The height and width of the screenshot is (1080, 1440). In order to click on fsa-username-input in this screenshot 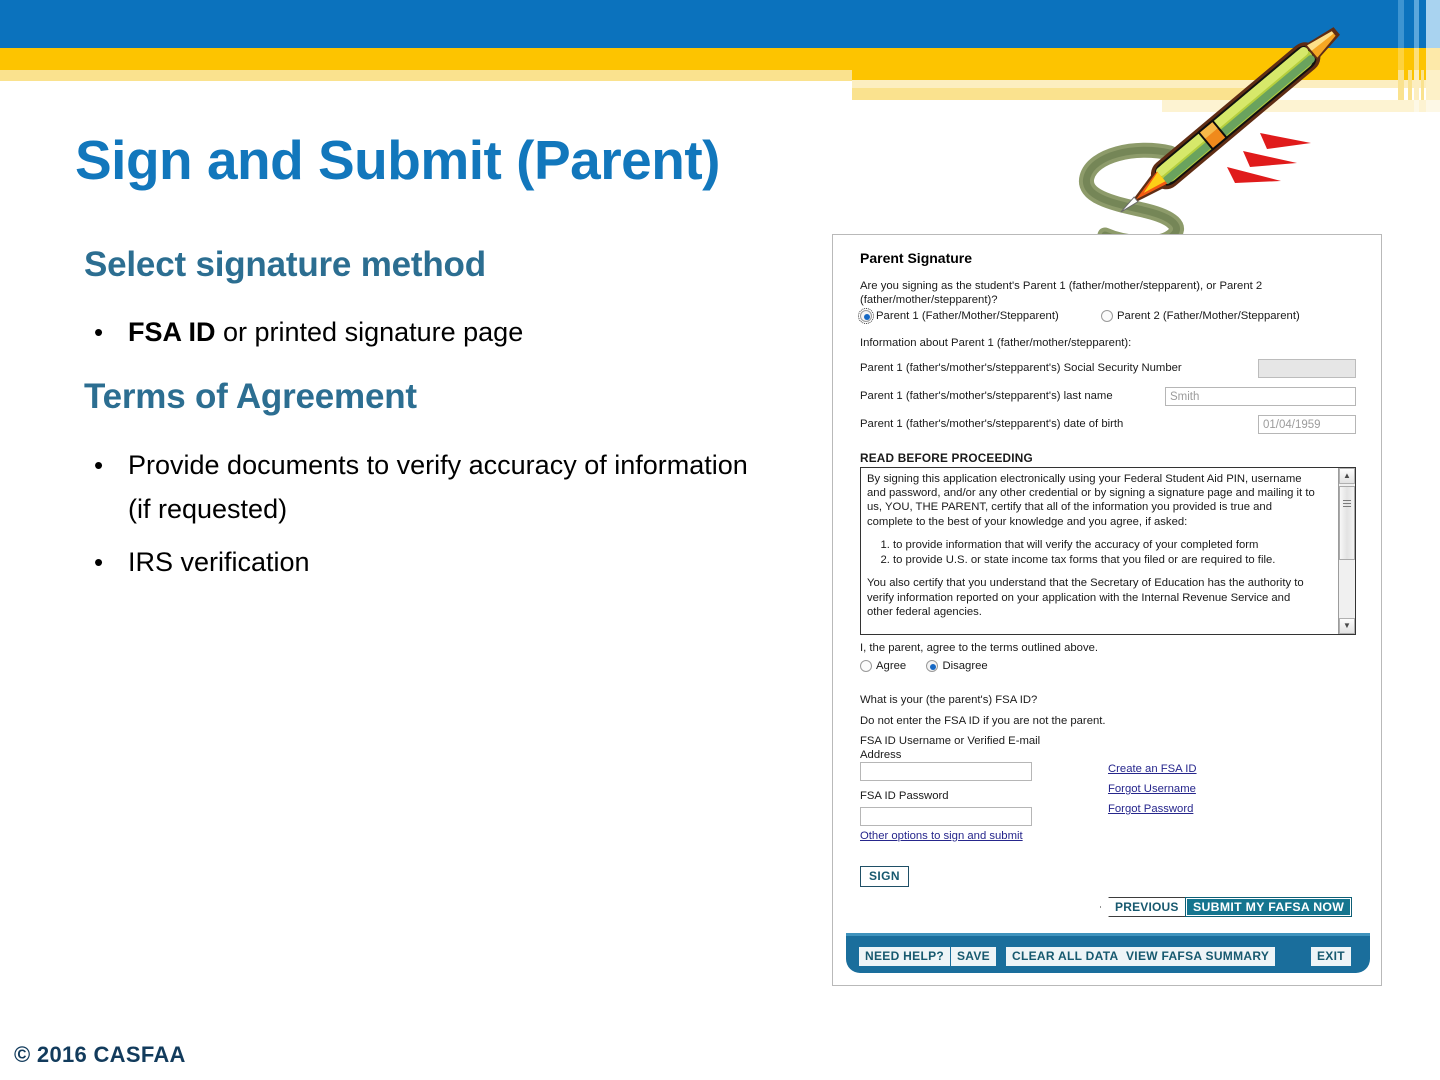, I will do `click(946, 771)`.